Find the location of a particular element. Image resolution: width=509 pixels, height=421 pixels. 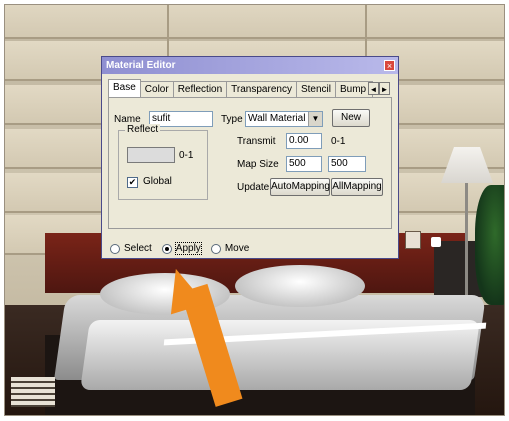

global-label: Global is located at coordinates (157, 181).